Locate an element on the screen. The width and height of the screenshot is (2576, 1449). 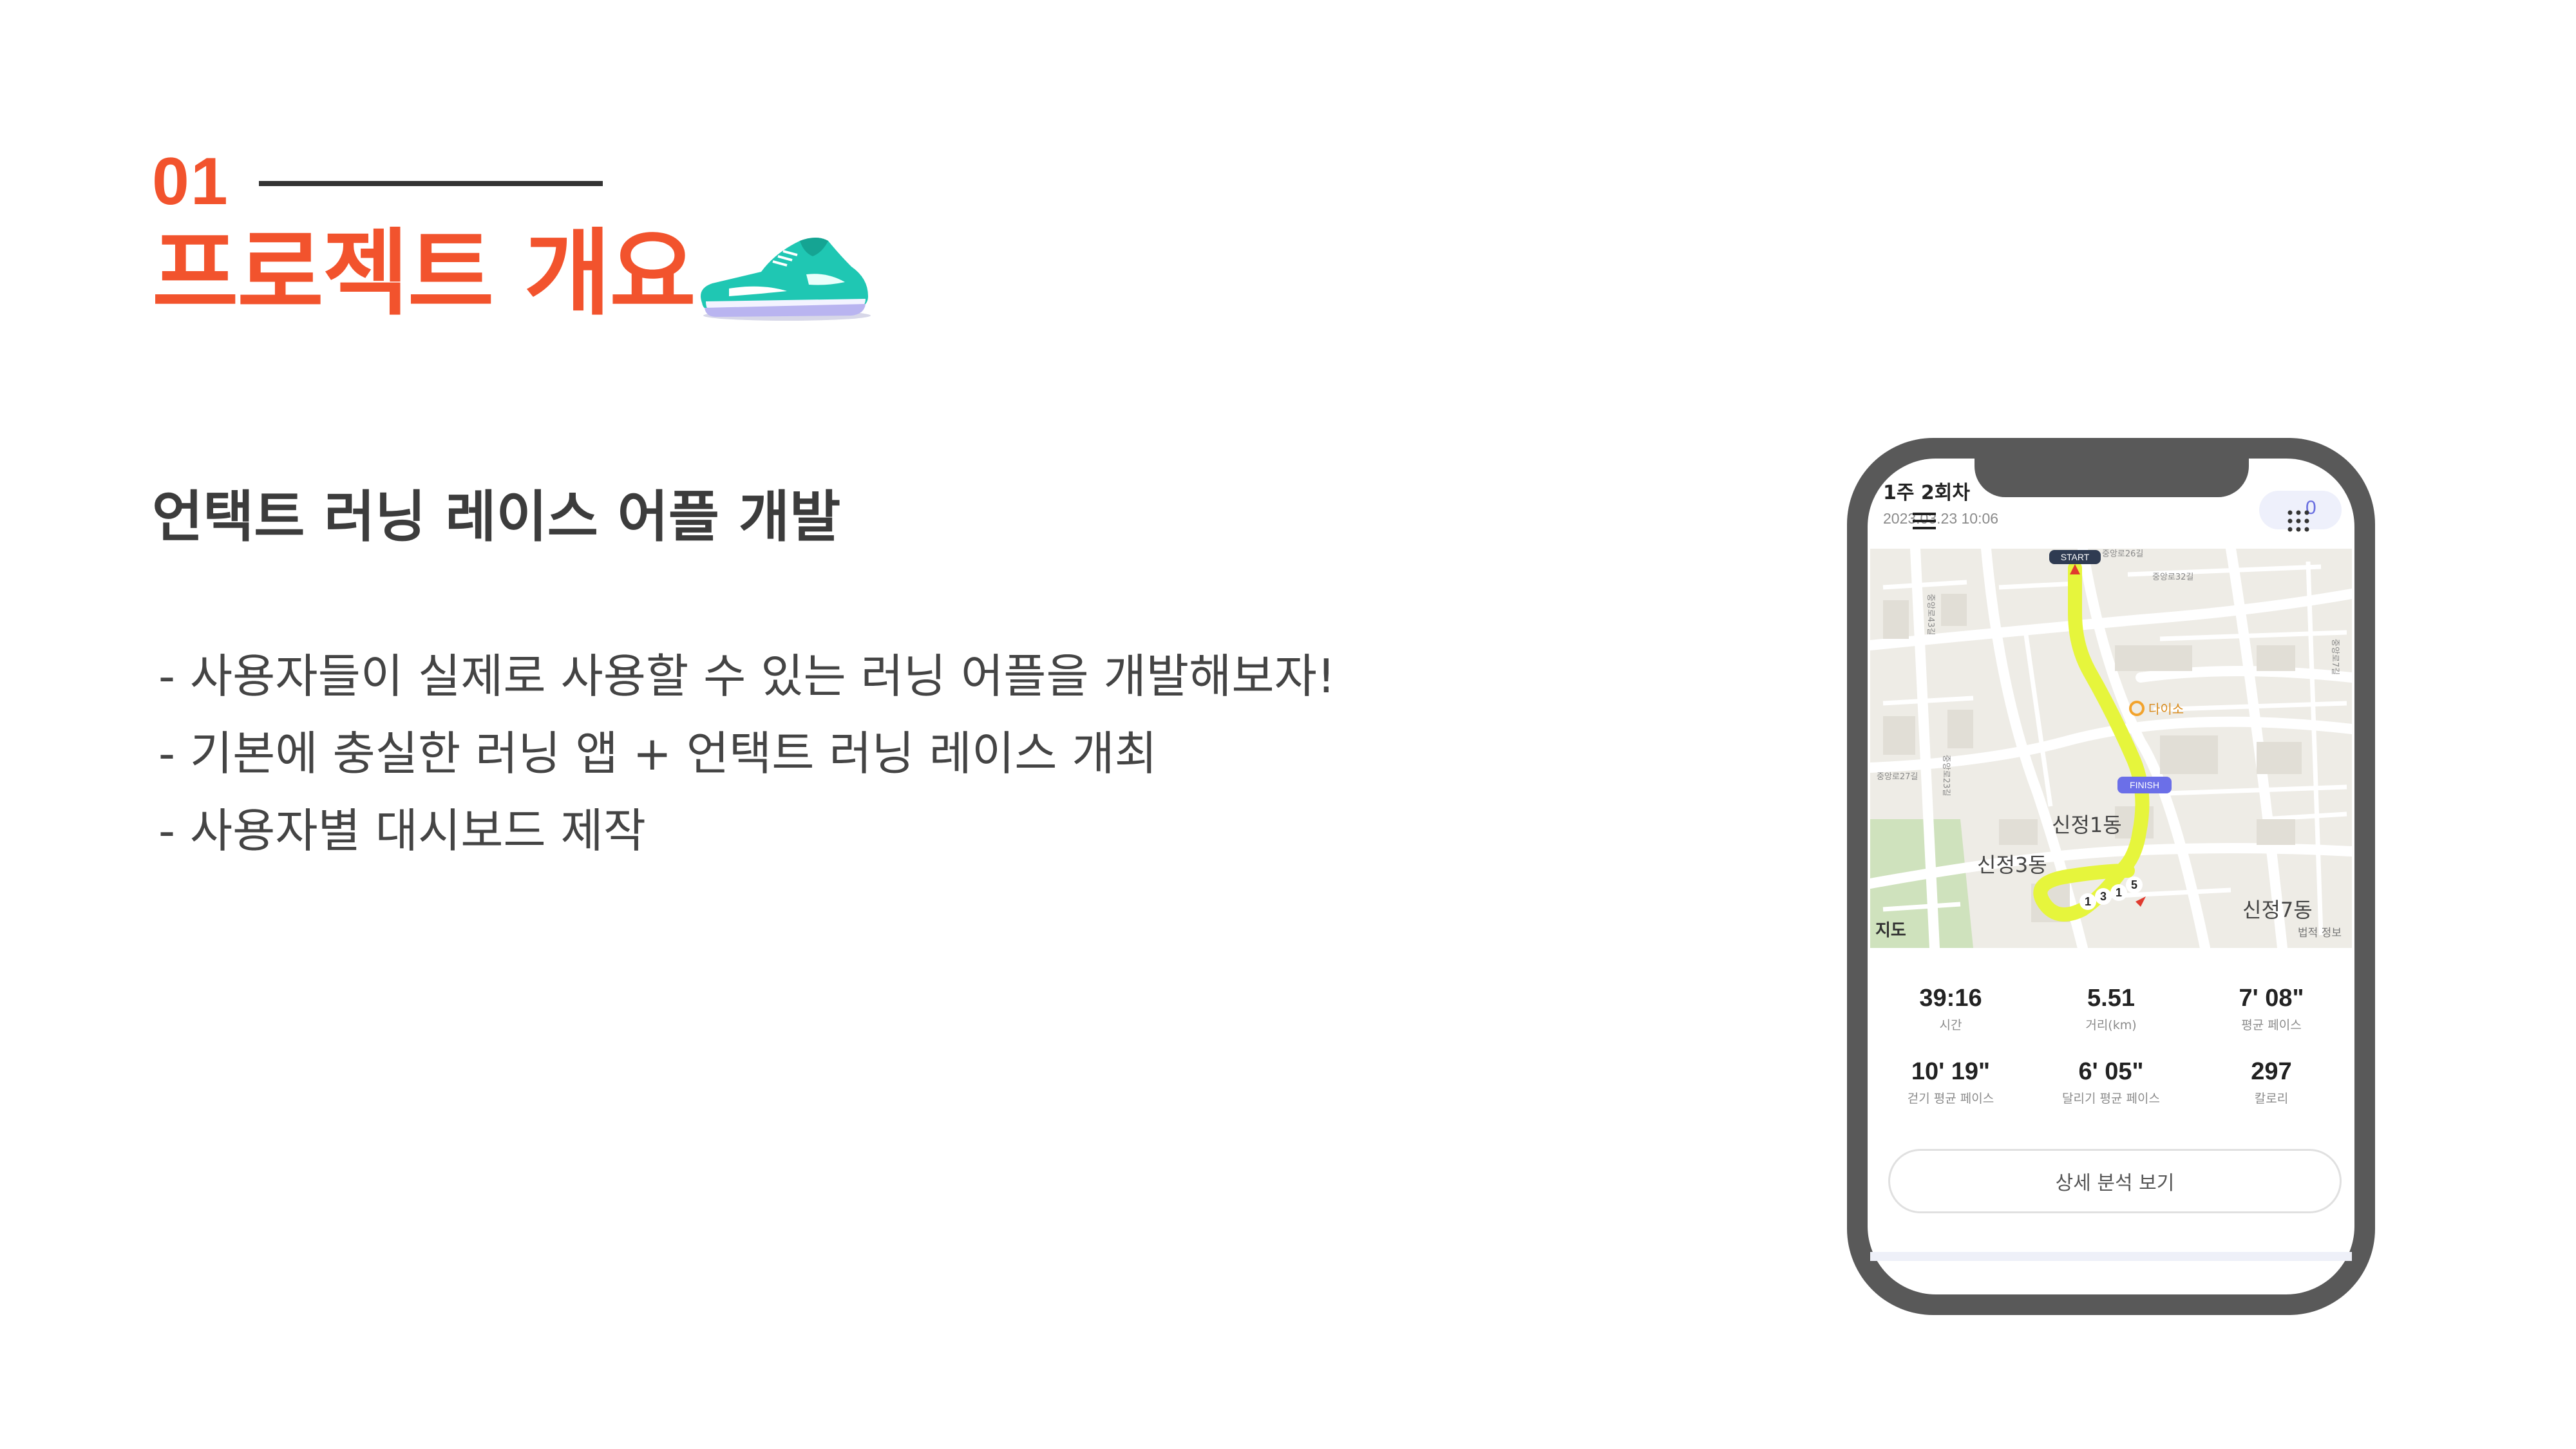
map-poi-label: 다이소 is located at coordinates (2166, 709).